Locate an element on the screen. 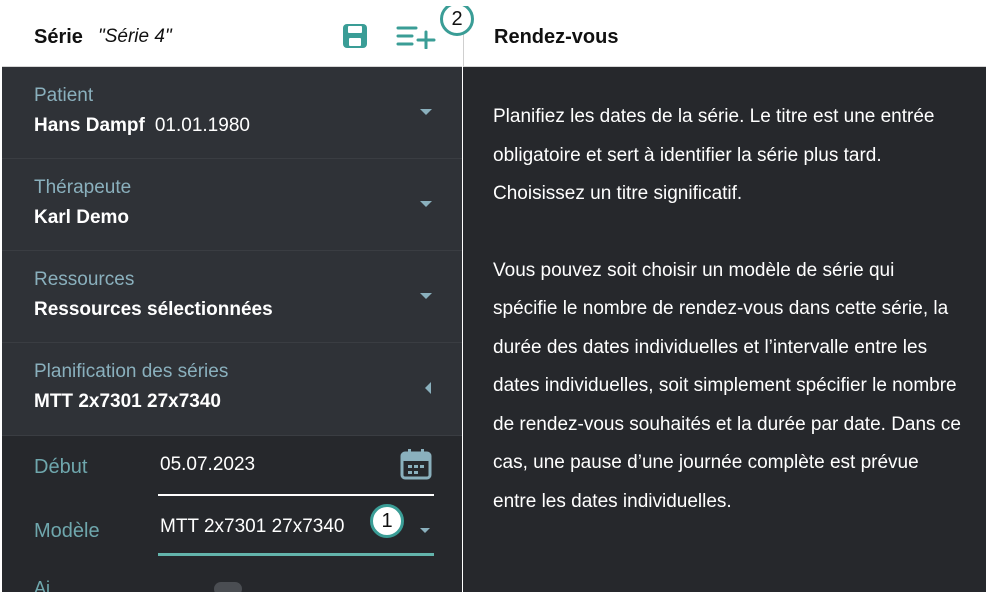 This screenshot has width=988, height=592. help-title: Rendez-vous is located at coordinates (556, 37).